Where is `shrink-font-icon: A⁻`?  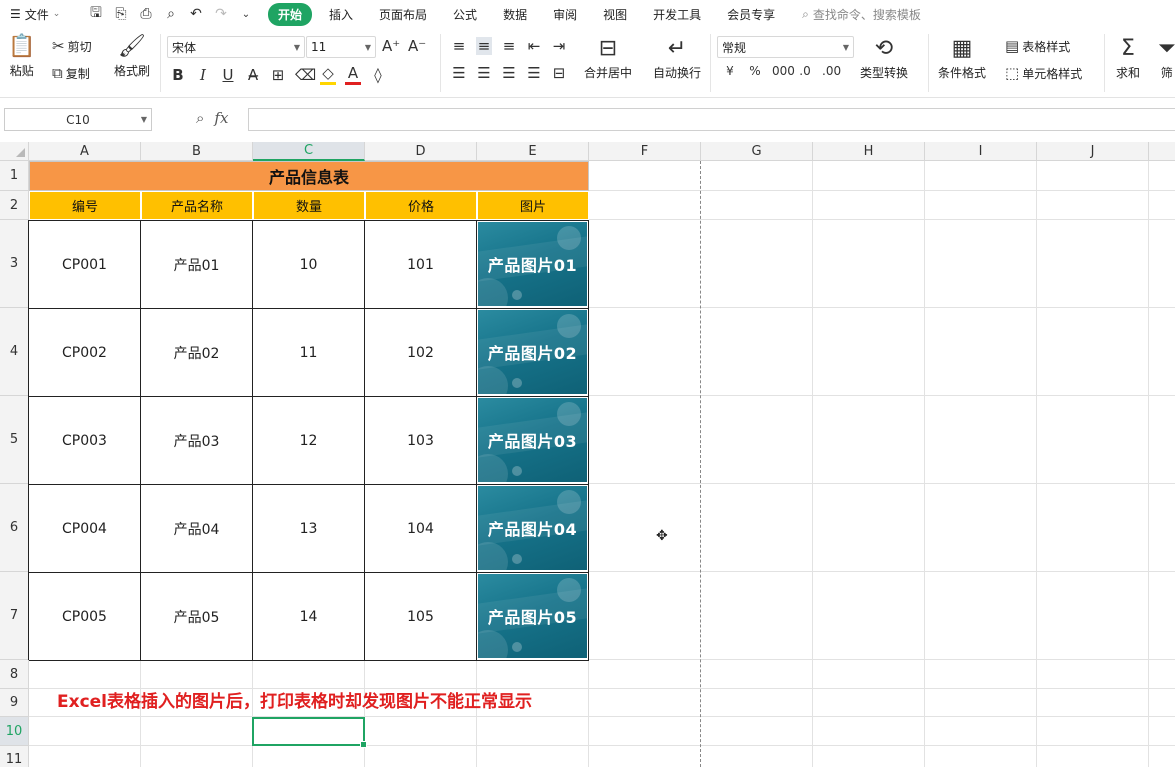 shrink-font-icon: A⁻ is located at coordinates (417, 46).